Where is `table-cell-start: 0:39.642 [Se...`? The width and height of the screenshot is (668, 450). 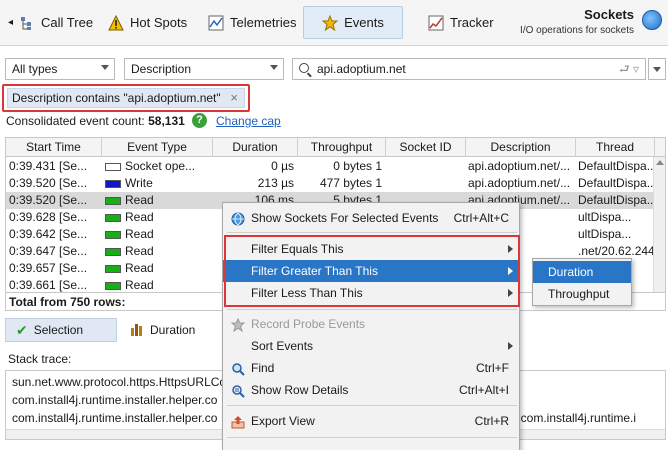 table-cell-start: 0:39.642 [Se... is located at coordinates (48, 234).